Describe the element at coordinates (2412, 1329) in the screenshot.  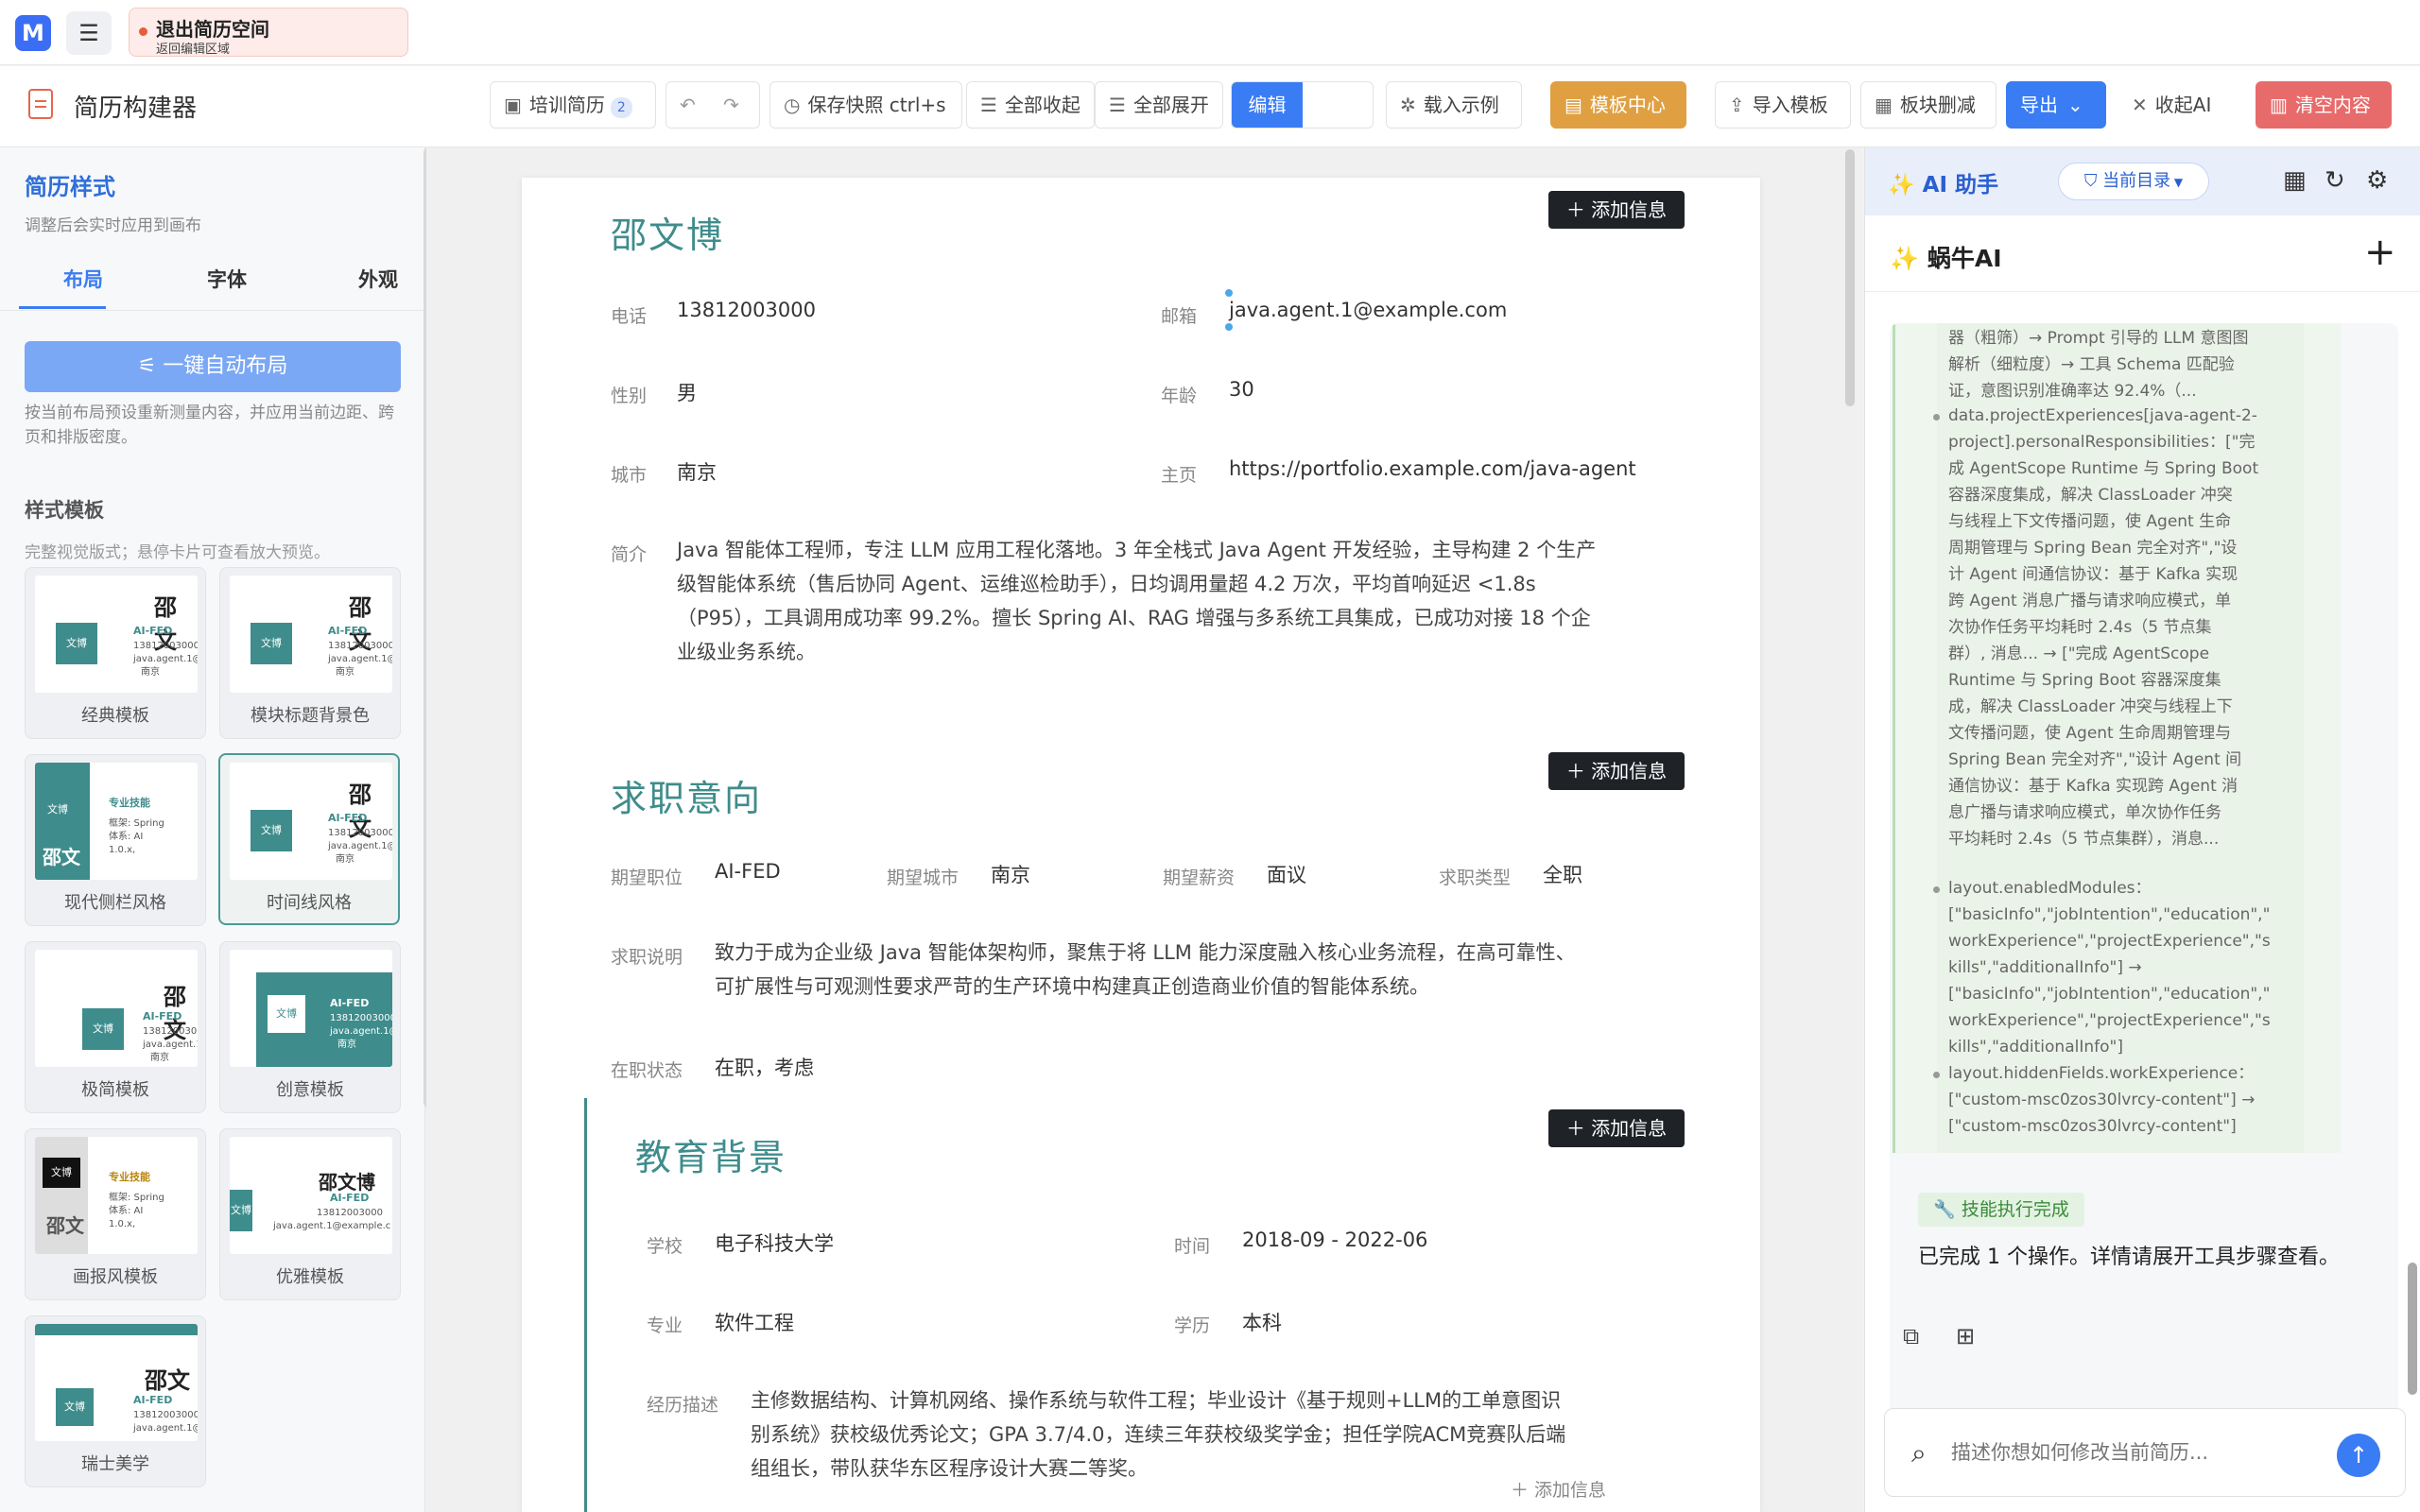
I see `ai-scrollbar` at that location.